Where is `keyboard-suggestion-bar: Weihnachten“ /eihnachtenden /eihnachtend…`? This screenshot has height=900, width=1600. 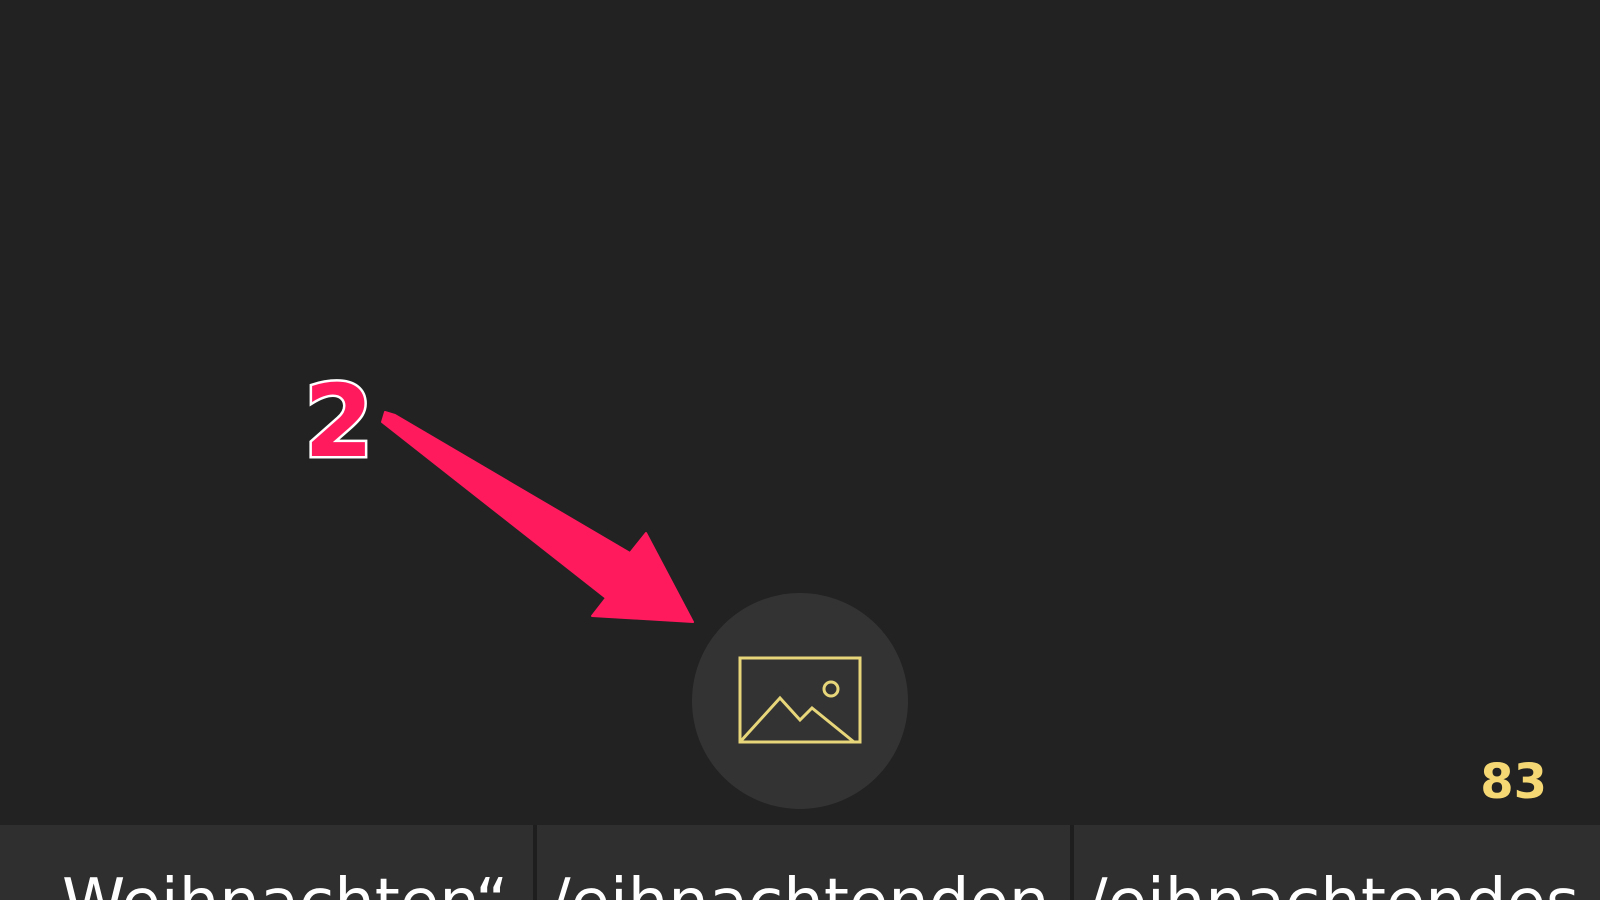 keyboard-suggestion-bar: Weihnachten“ /eihnachtenden /eihnachtend… is located at coordinates (800, 862).